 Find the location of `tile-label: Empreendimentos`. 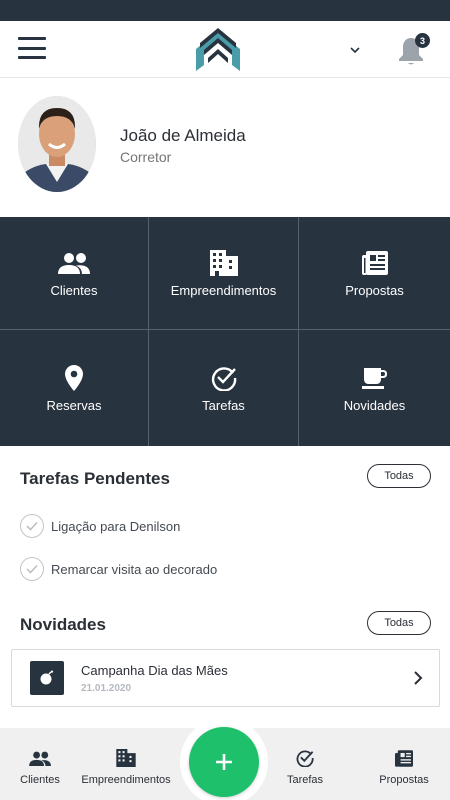

tile-label: Empreendimentos is located at coordinates (223, 290).